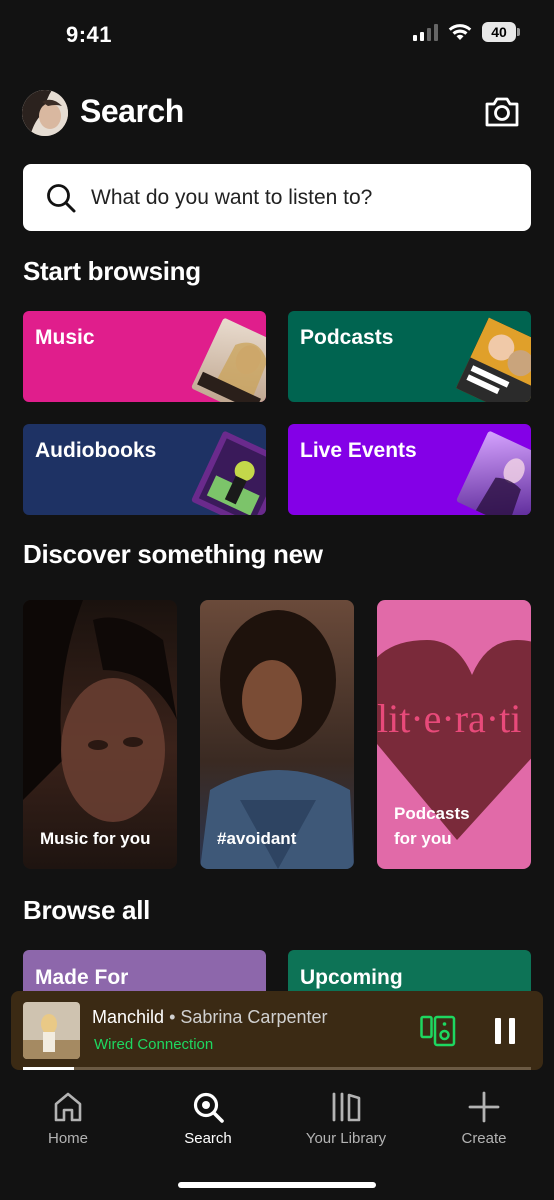 This screenshot has width=554, height=1200. Describe the element at coordinates (87, 910) in the screenshot. I see `section-title-browse-all: Browse all` at that location.